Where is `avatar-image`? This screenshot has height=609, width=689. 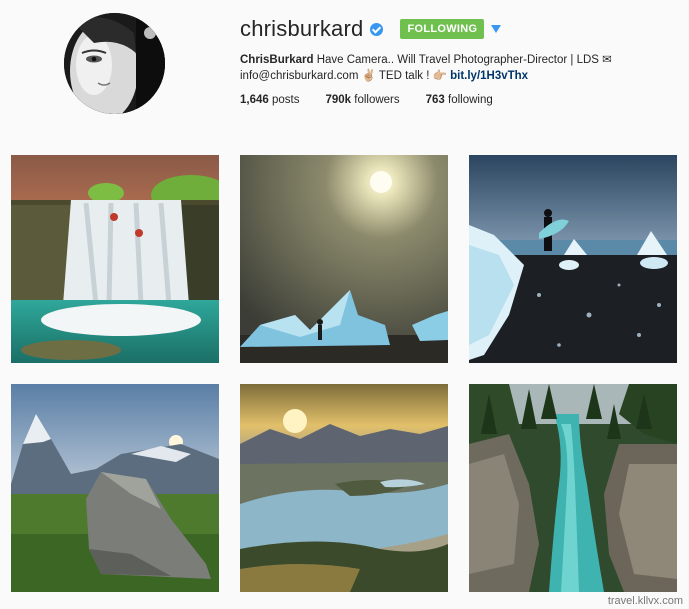
avatar-image is located at coordinates (114, 63).